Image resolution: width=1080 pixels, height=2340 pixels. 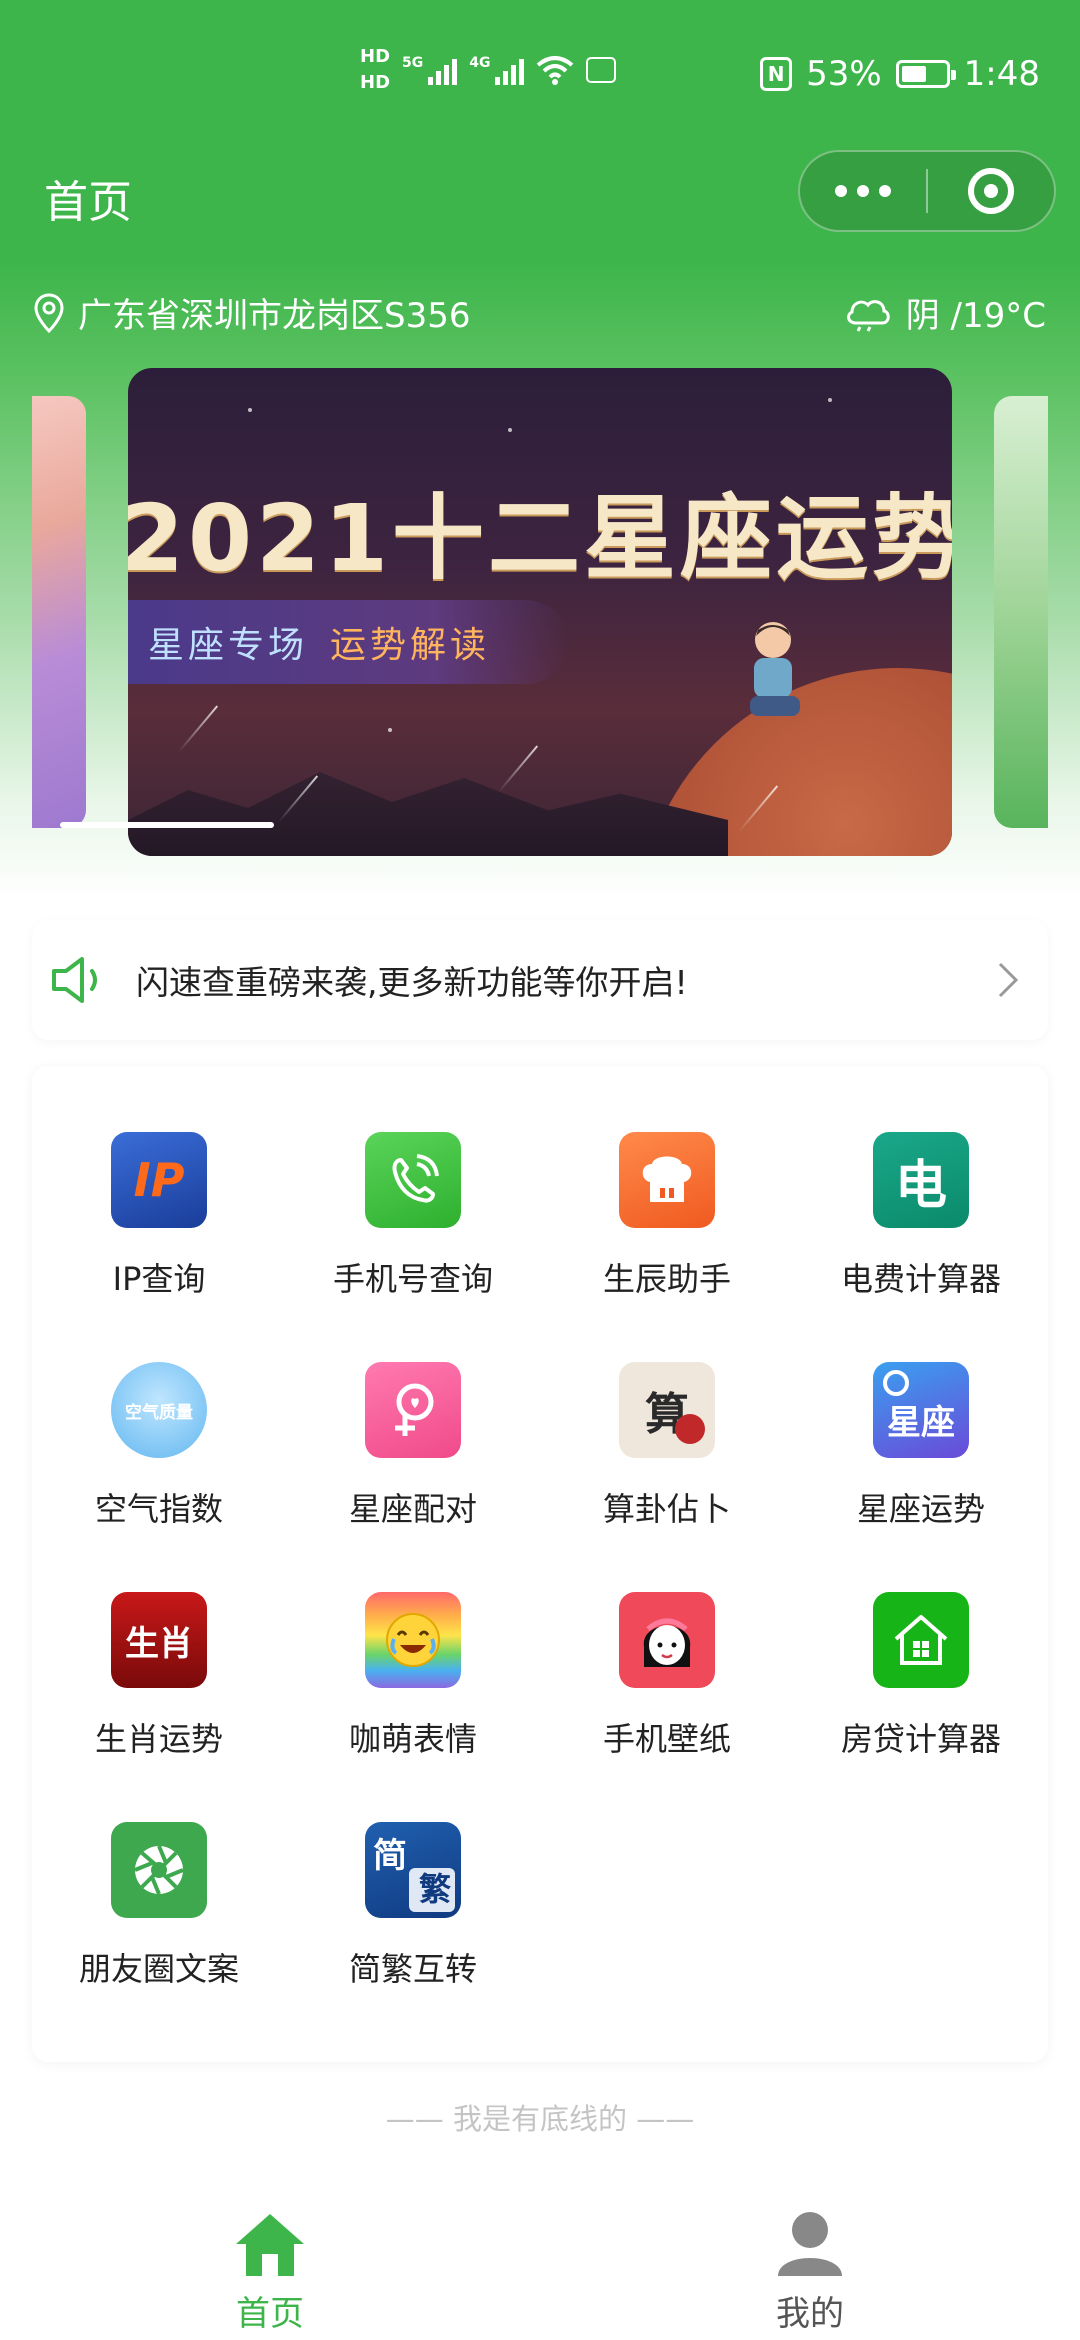 I want to click on target-close-icon, so click(x=991, y=191).